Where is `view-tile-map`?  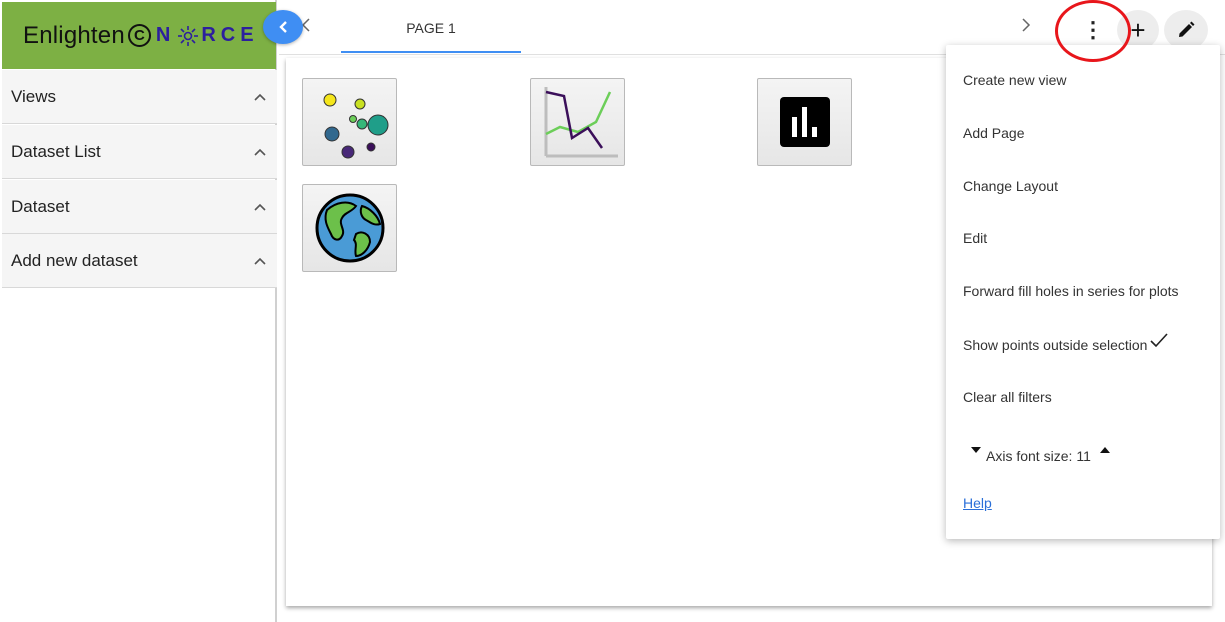 view-tile-map is located at coordinates (349, 228).